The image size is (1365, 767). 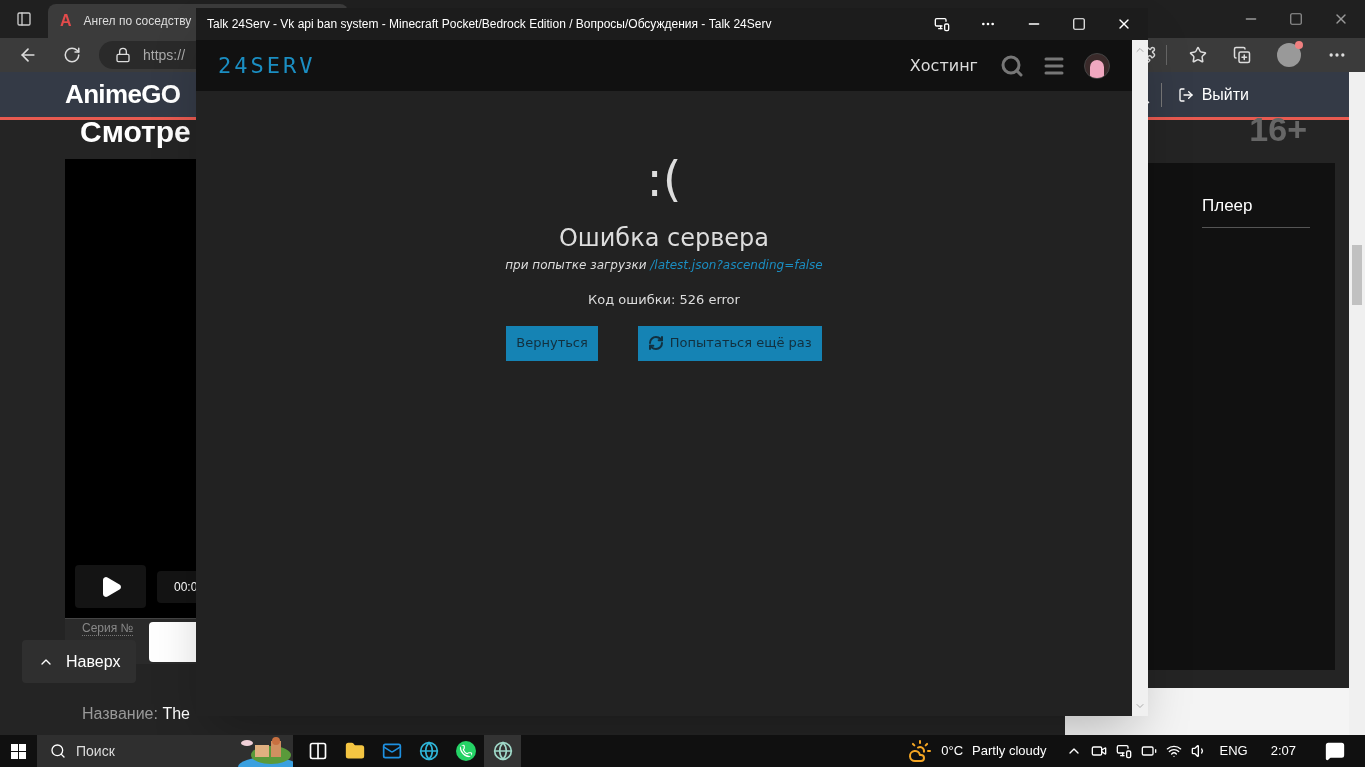 What do you see at coordinates (664, 265) in the screenshot?
I see `error-subtitle: при попытке загрузки /latest.json?ascending=false` at bounding box center [664, 265].